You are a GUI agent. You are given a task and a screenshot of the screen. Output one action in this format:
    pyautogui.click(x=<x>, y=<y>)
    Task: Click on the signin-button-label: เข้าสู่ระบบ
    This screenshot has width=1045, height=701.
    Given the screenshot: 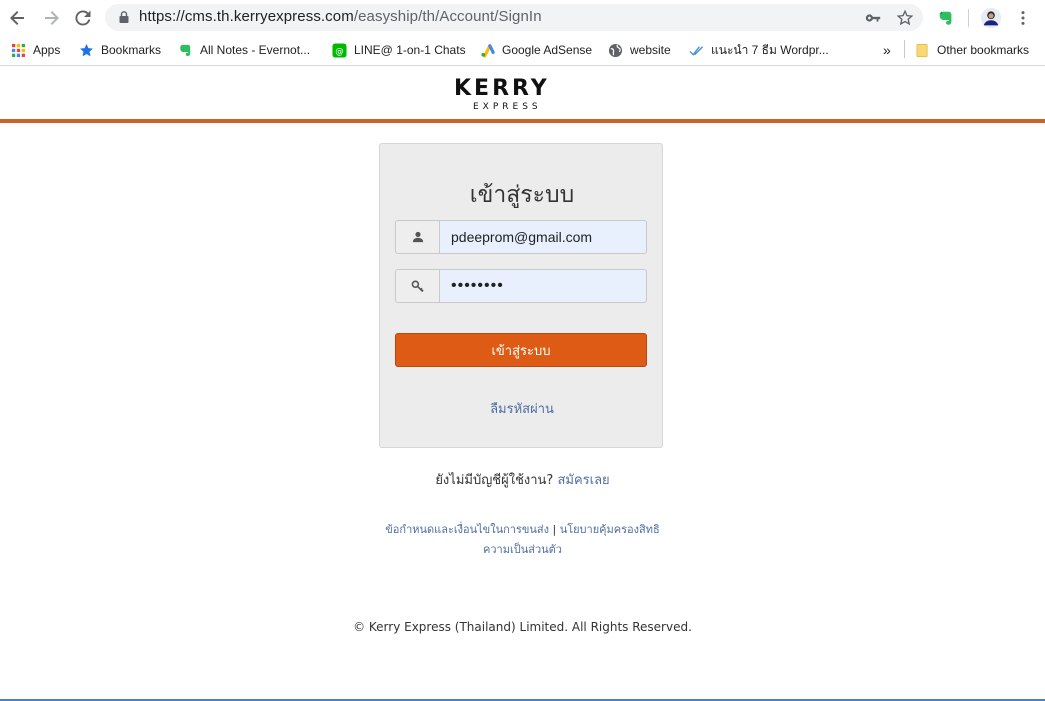 What is the action you would take?
    pyautogui.click(x=521, y=351)
    